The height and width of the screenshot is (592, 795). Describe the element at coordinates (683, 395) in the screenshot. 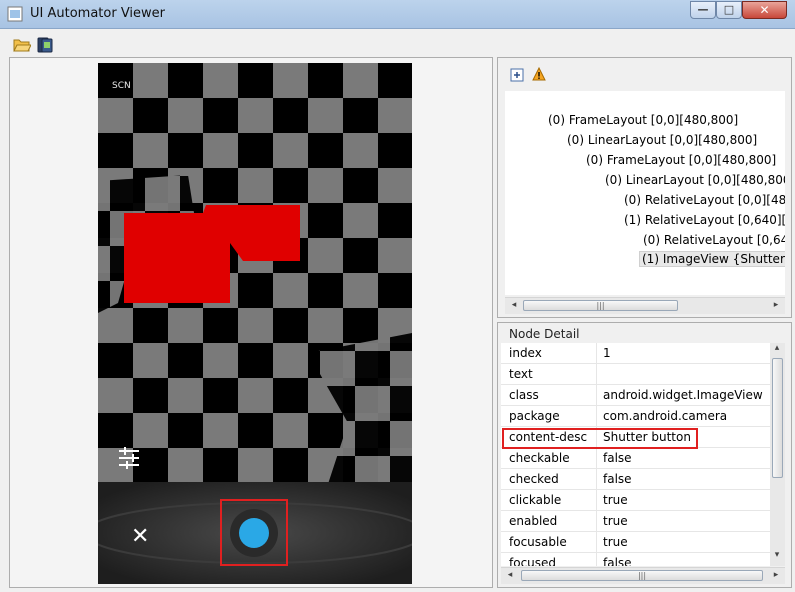

I see `prop-value: android.widget.ImageView` at that location.